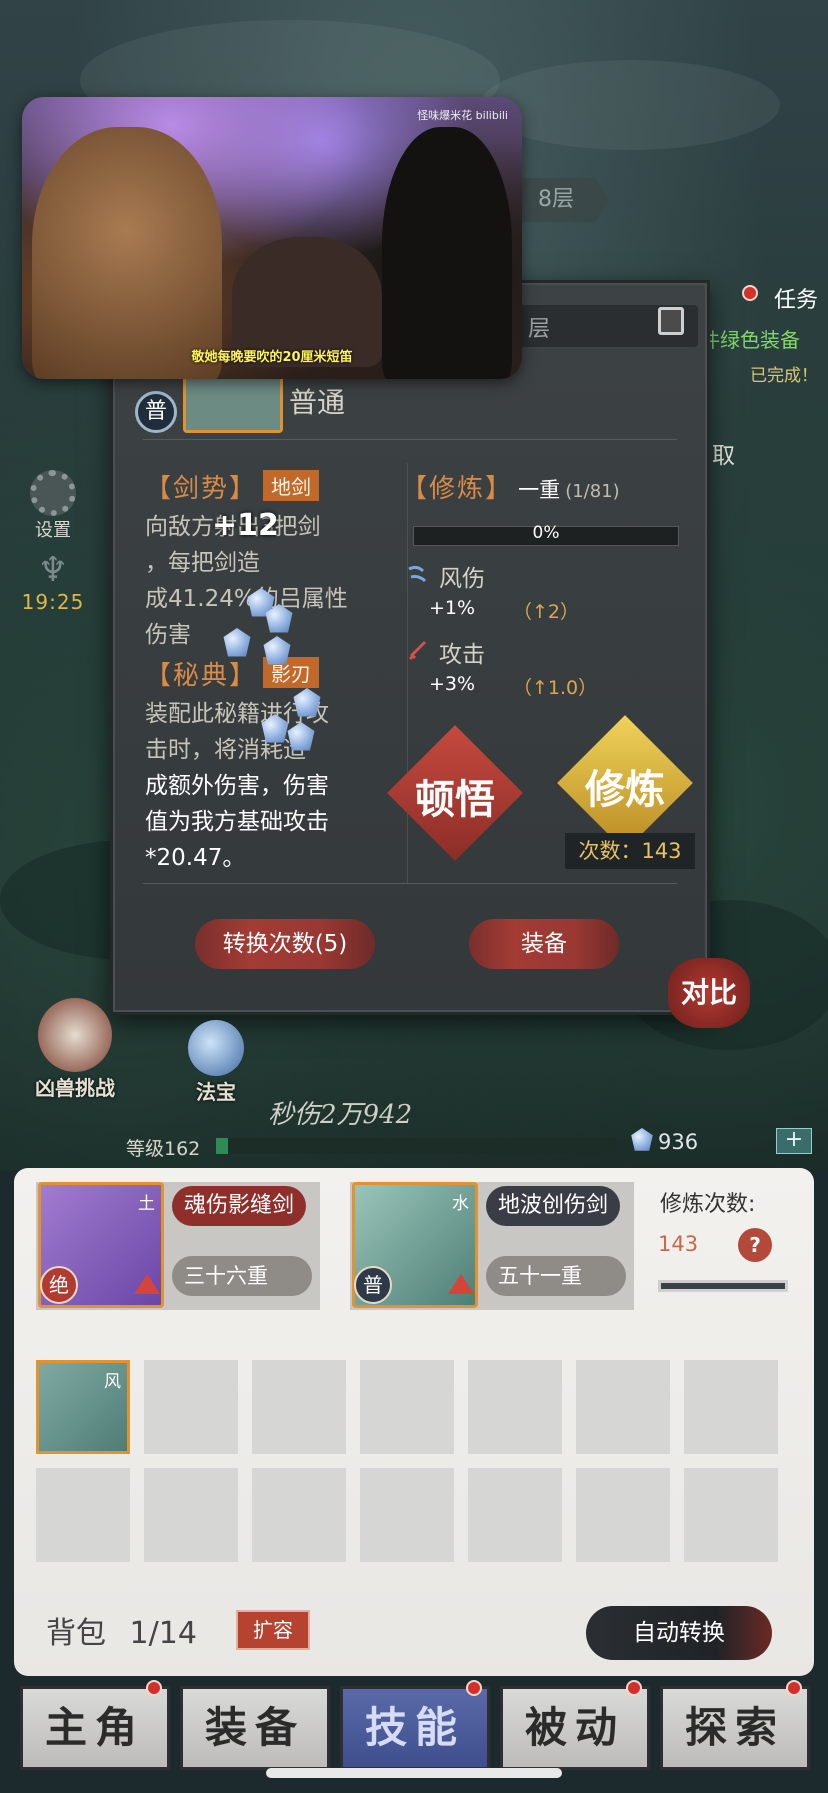  I want to click on treasure-label: 法宝, so click(216, 1092).